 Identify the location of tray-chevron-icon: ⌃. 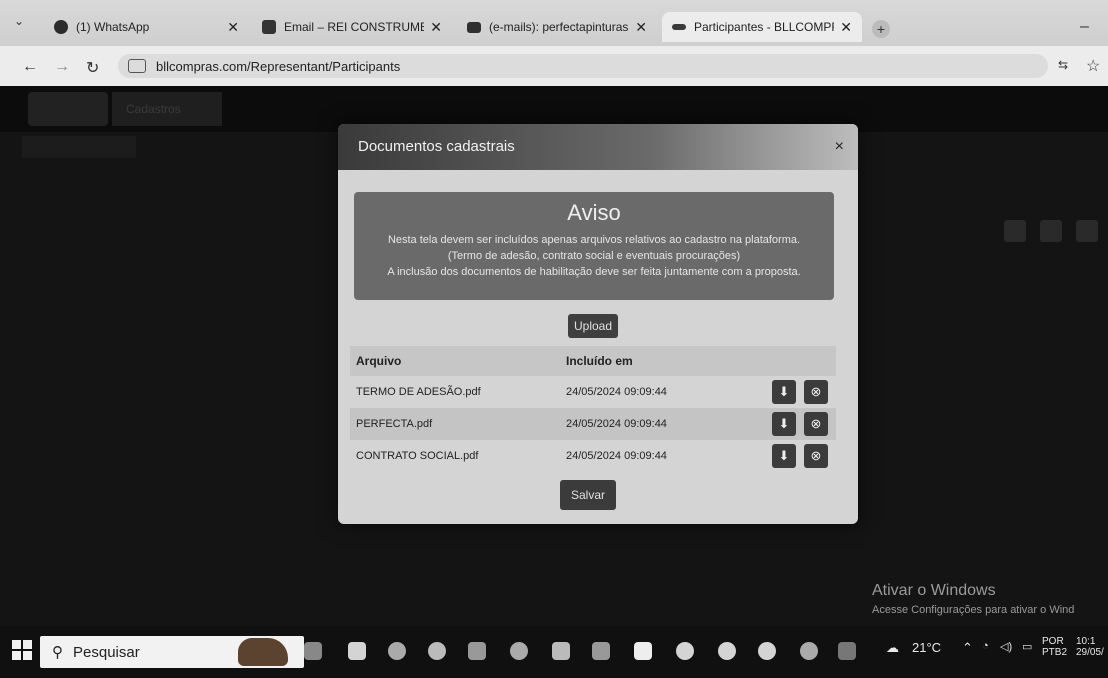
(967, 648).